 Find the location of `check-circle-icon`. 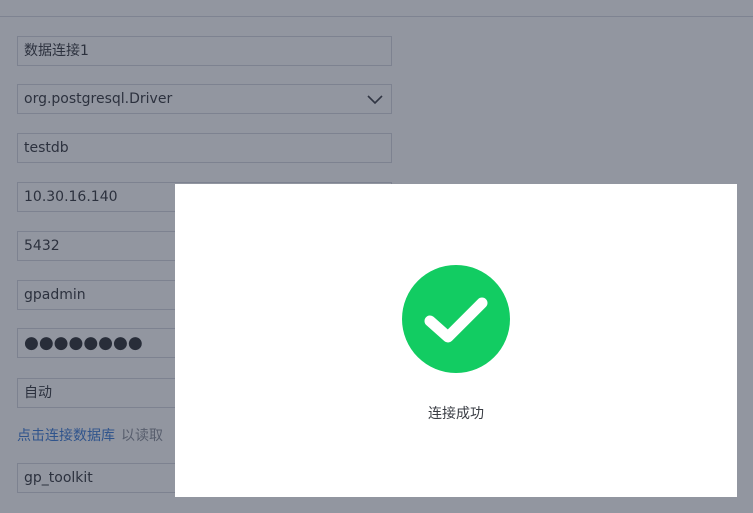

check-circle-icon is located at coordinates (456, 319).